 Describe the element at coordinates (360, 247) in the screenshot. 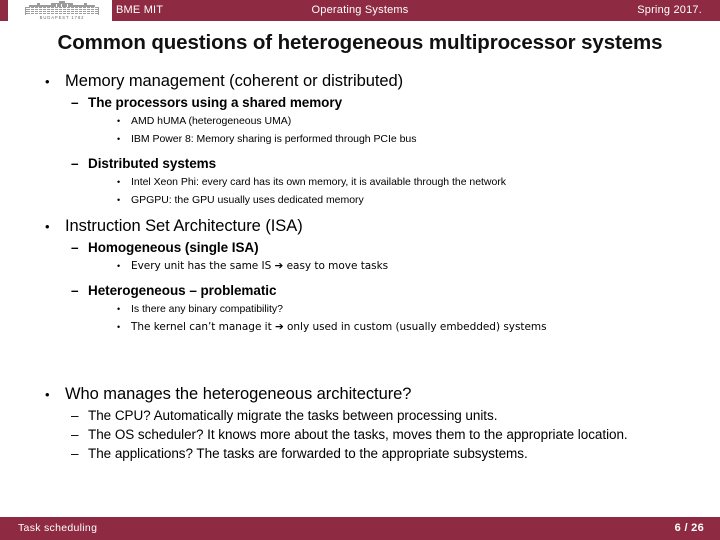

I see `bullet-level2: – Homogeneous (single ISA)` at that location.